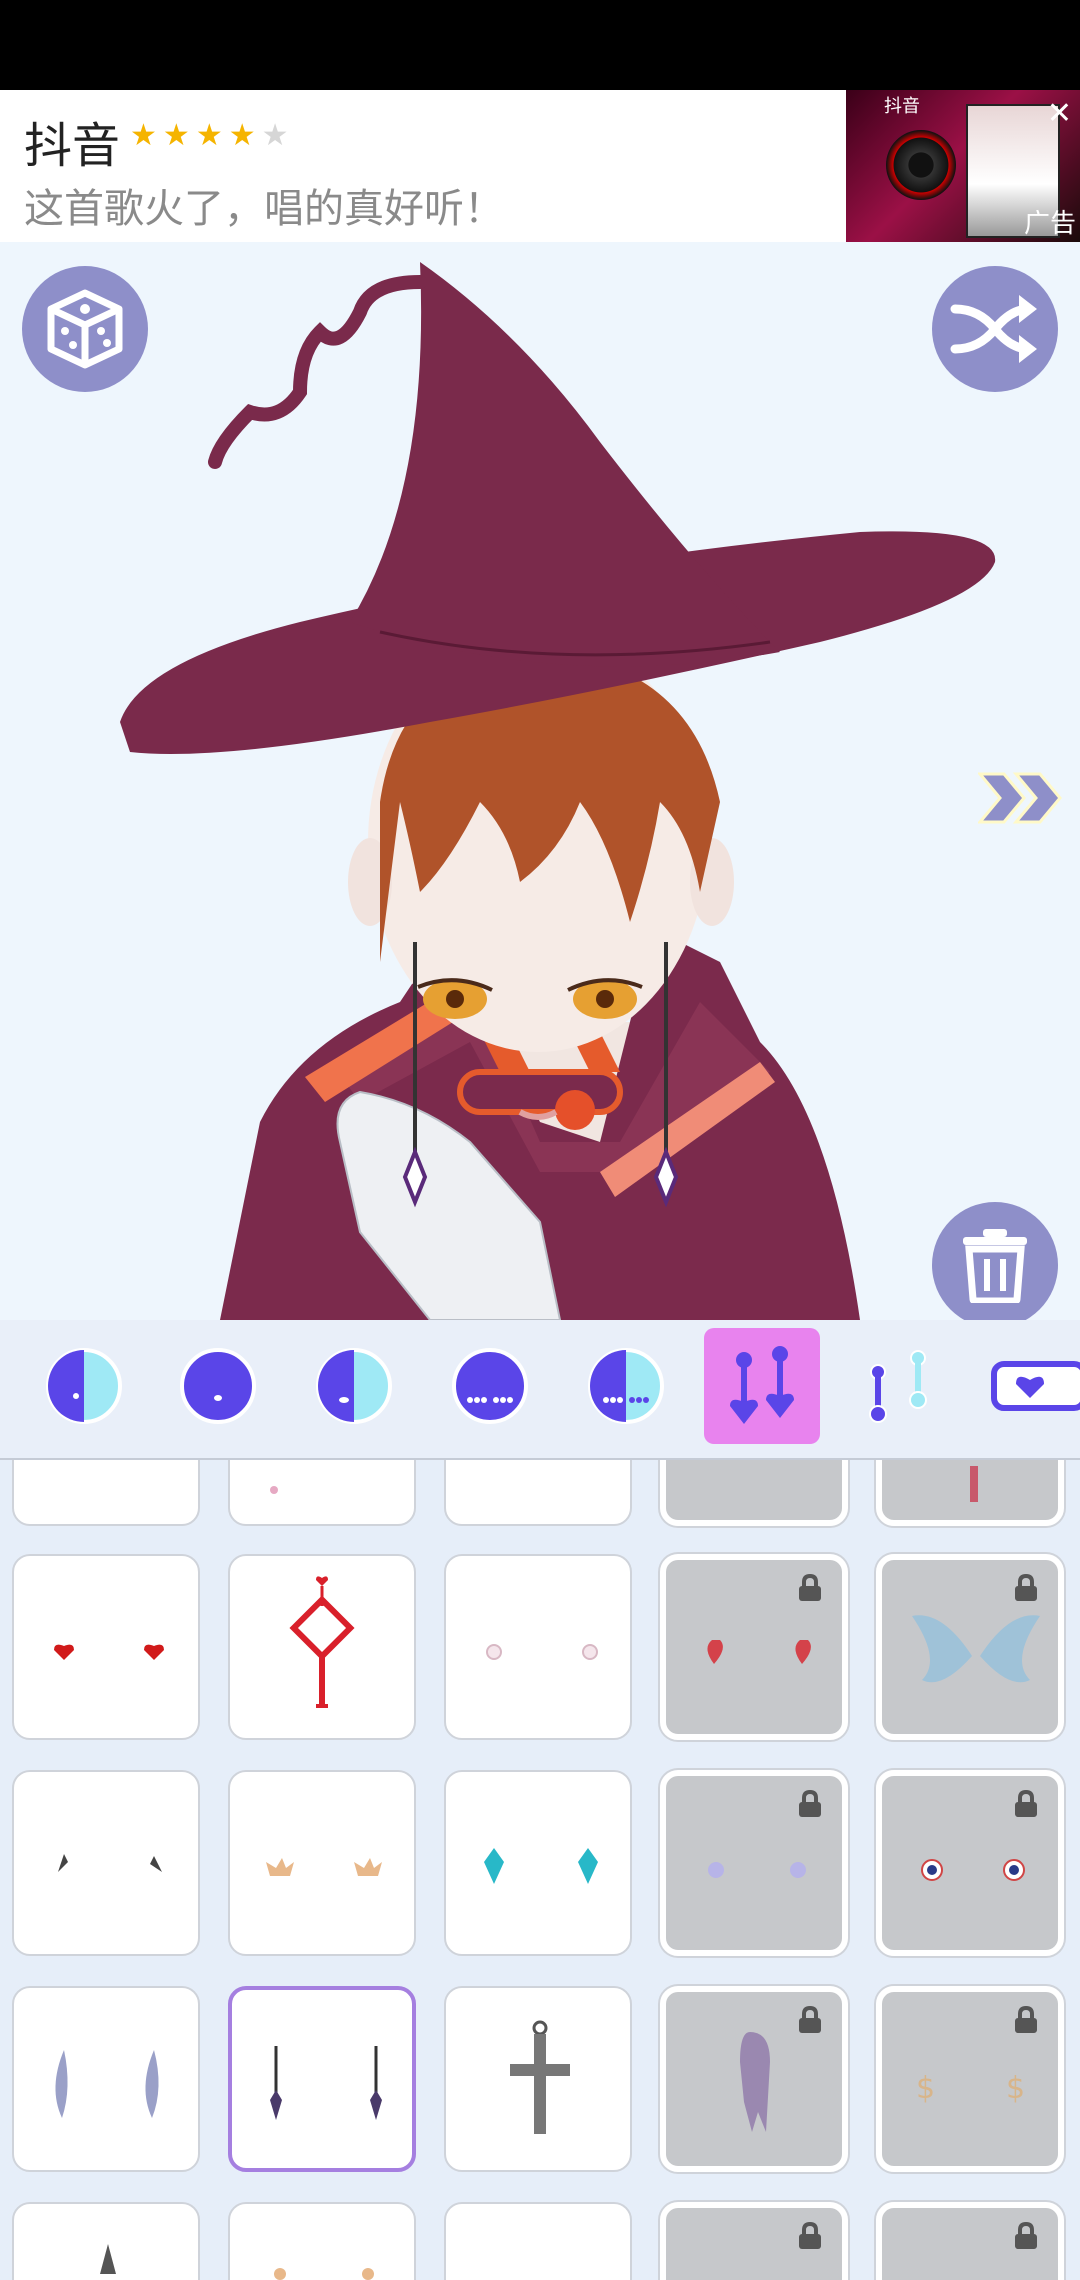 This screenshot has height=2280, width=1080. What do you see at coordinates (540, 166) in the screenshot?
I see `ad-banner: 抖音 ★★★★★ 这首歌火了，唱的真好听！ 抖音 ✕ 广告` at bounding box center [540, 166].